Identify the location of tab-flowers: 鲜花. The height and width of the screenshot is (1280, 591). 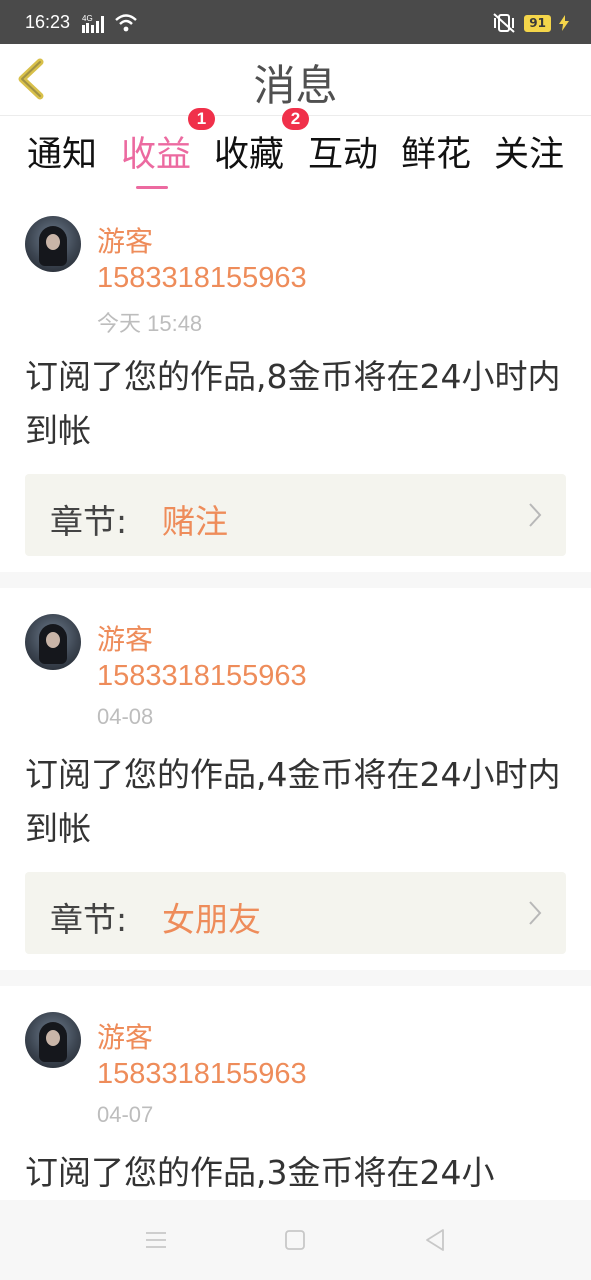
(436, 151).